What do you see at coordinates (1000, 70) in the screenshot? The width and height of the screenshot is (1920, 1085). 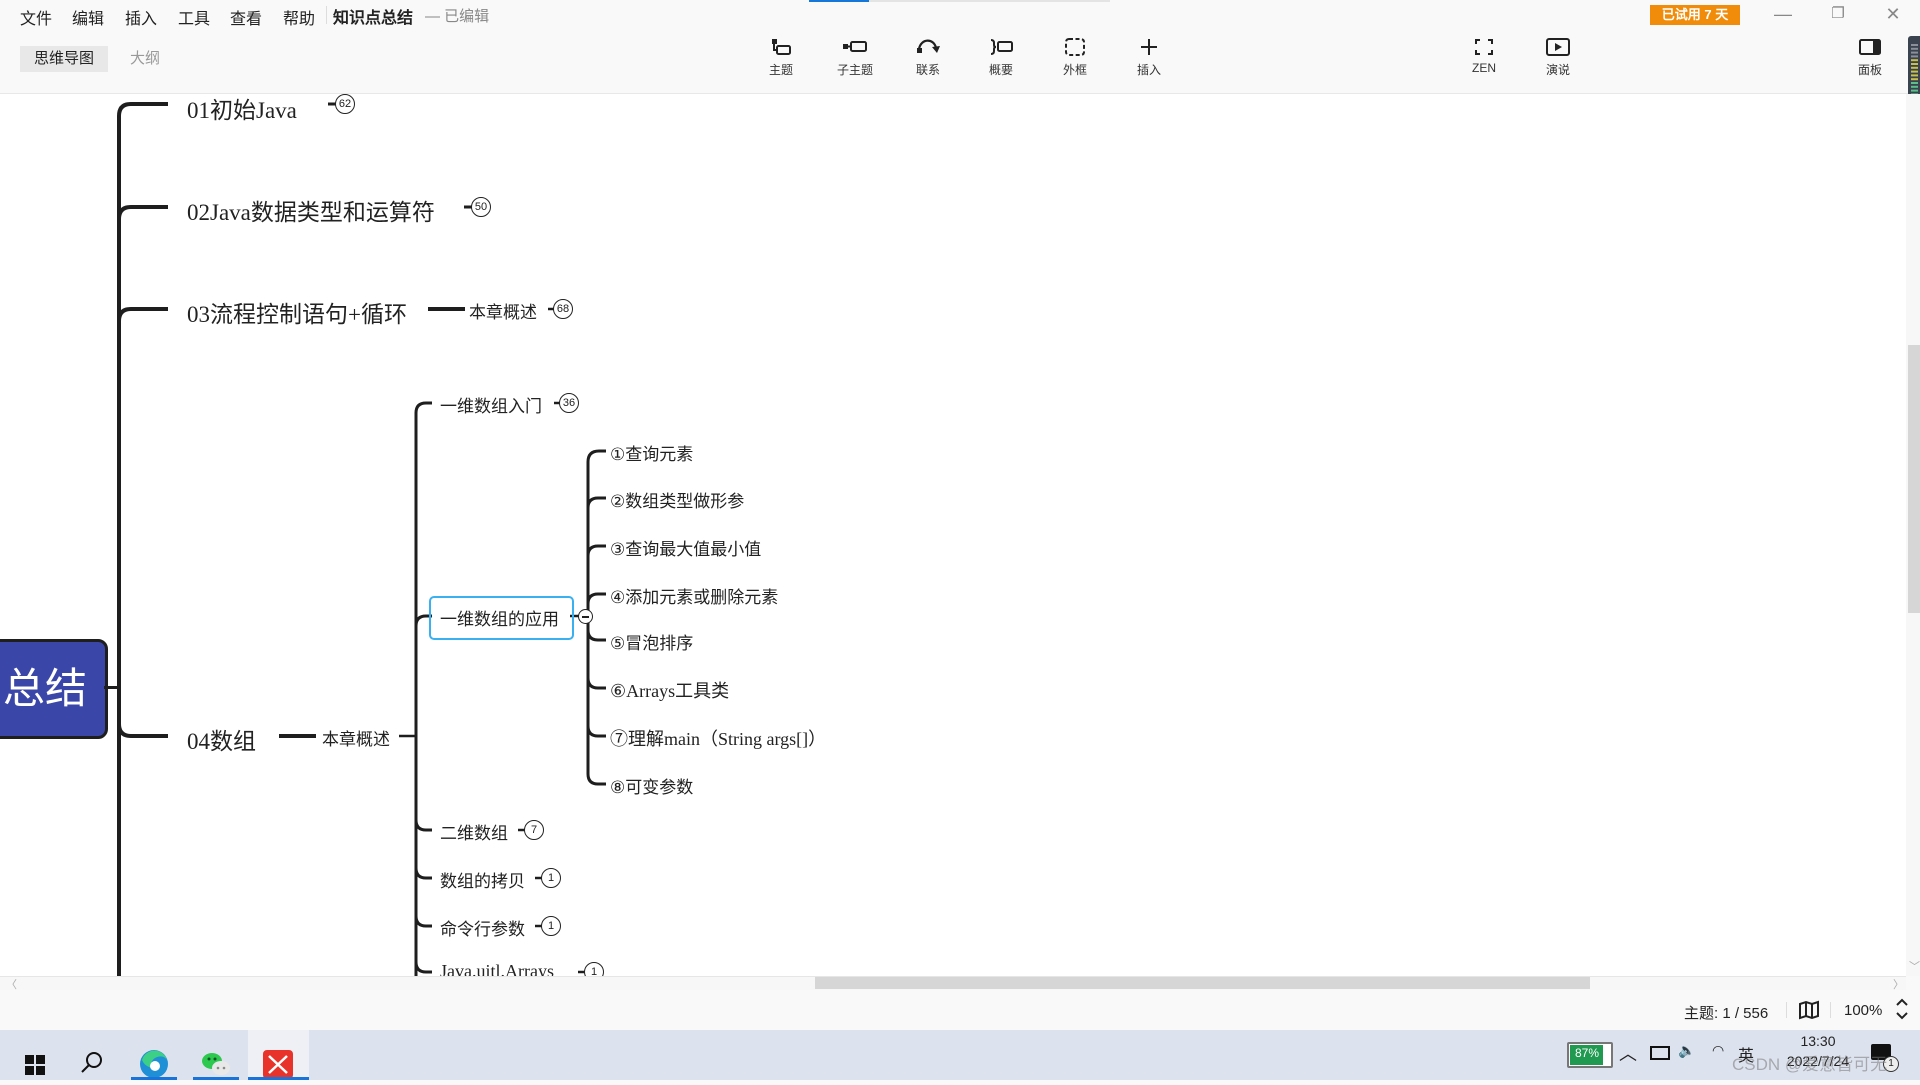 I see `summary-label: 概要` at bounding box center [1000, 70].